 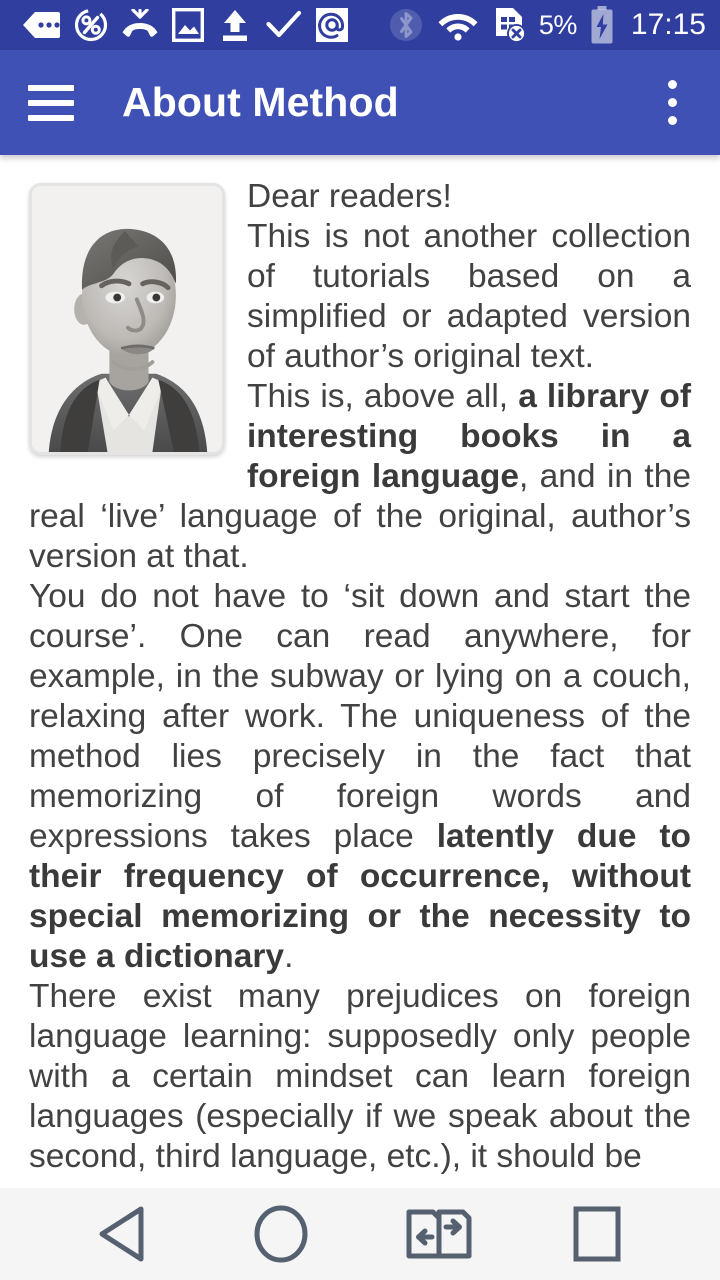 I want to click on missed-call-icon, so click(x=140, y=23).